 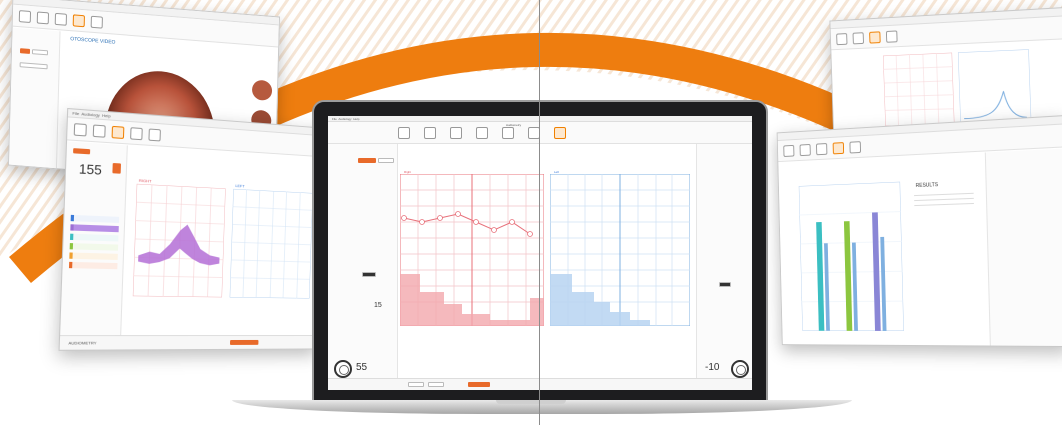 What do you see at coordinates (362, 367) in the screenshot?
I see `level-readout-left: 55` at bounding box center [362, 367].